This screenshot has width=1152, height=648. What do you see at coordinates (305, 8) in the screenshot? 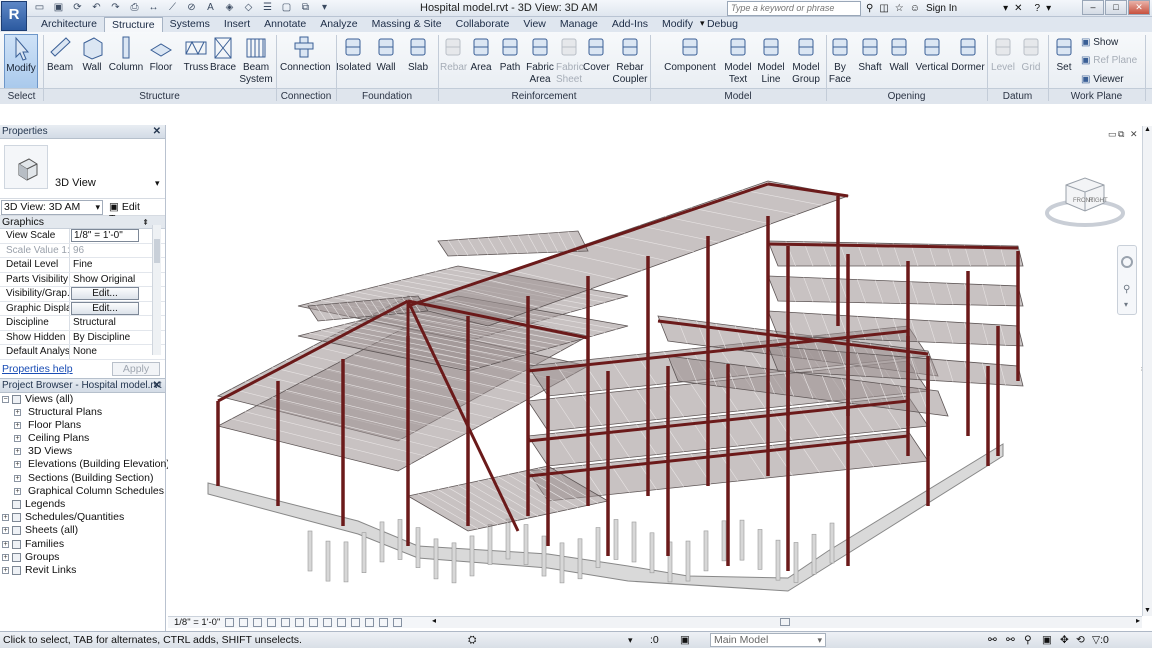
I see `switch-windows-icon: ⧉` at bounding box center [305, 8].